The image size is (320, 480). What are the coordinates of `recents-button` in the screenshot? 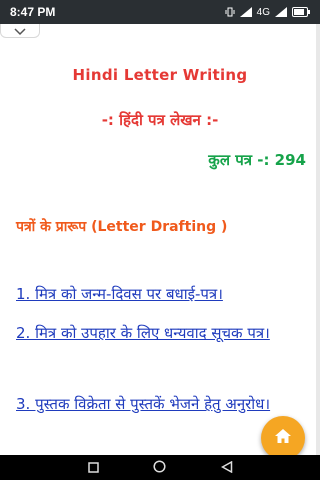 It's located at (93, 468).